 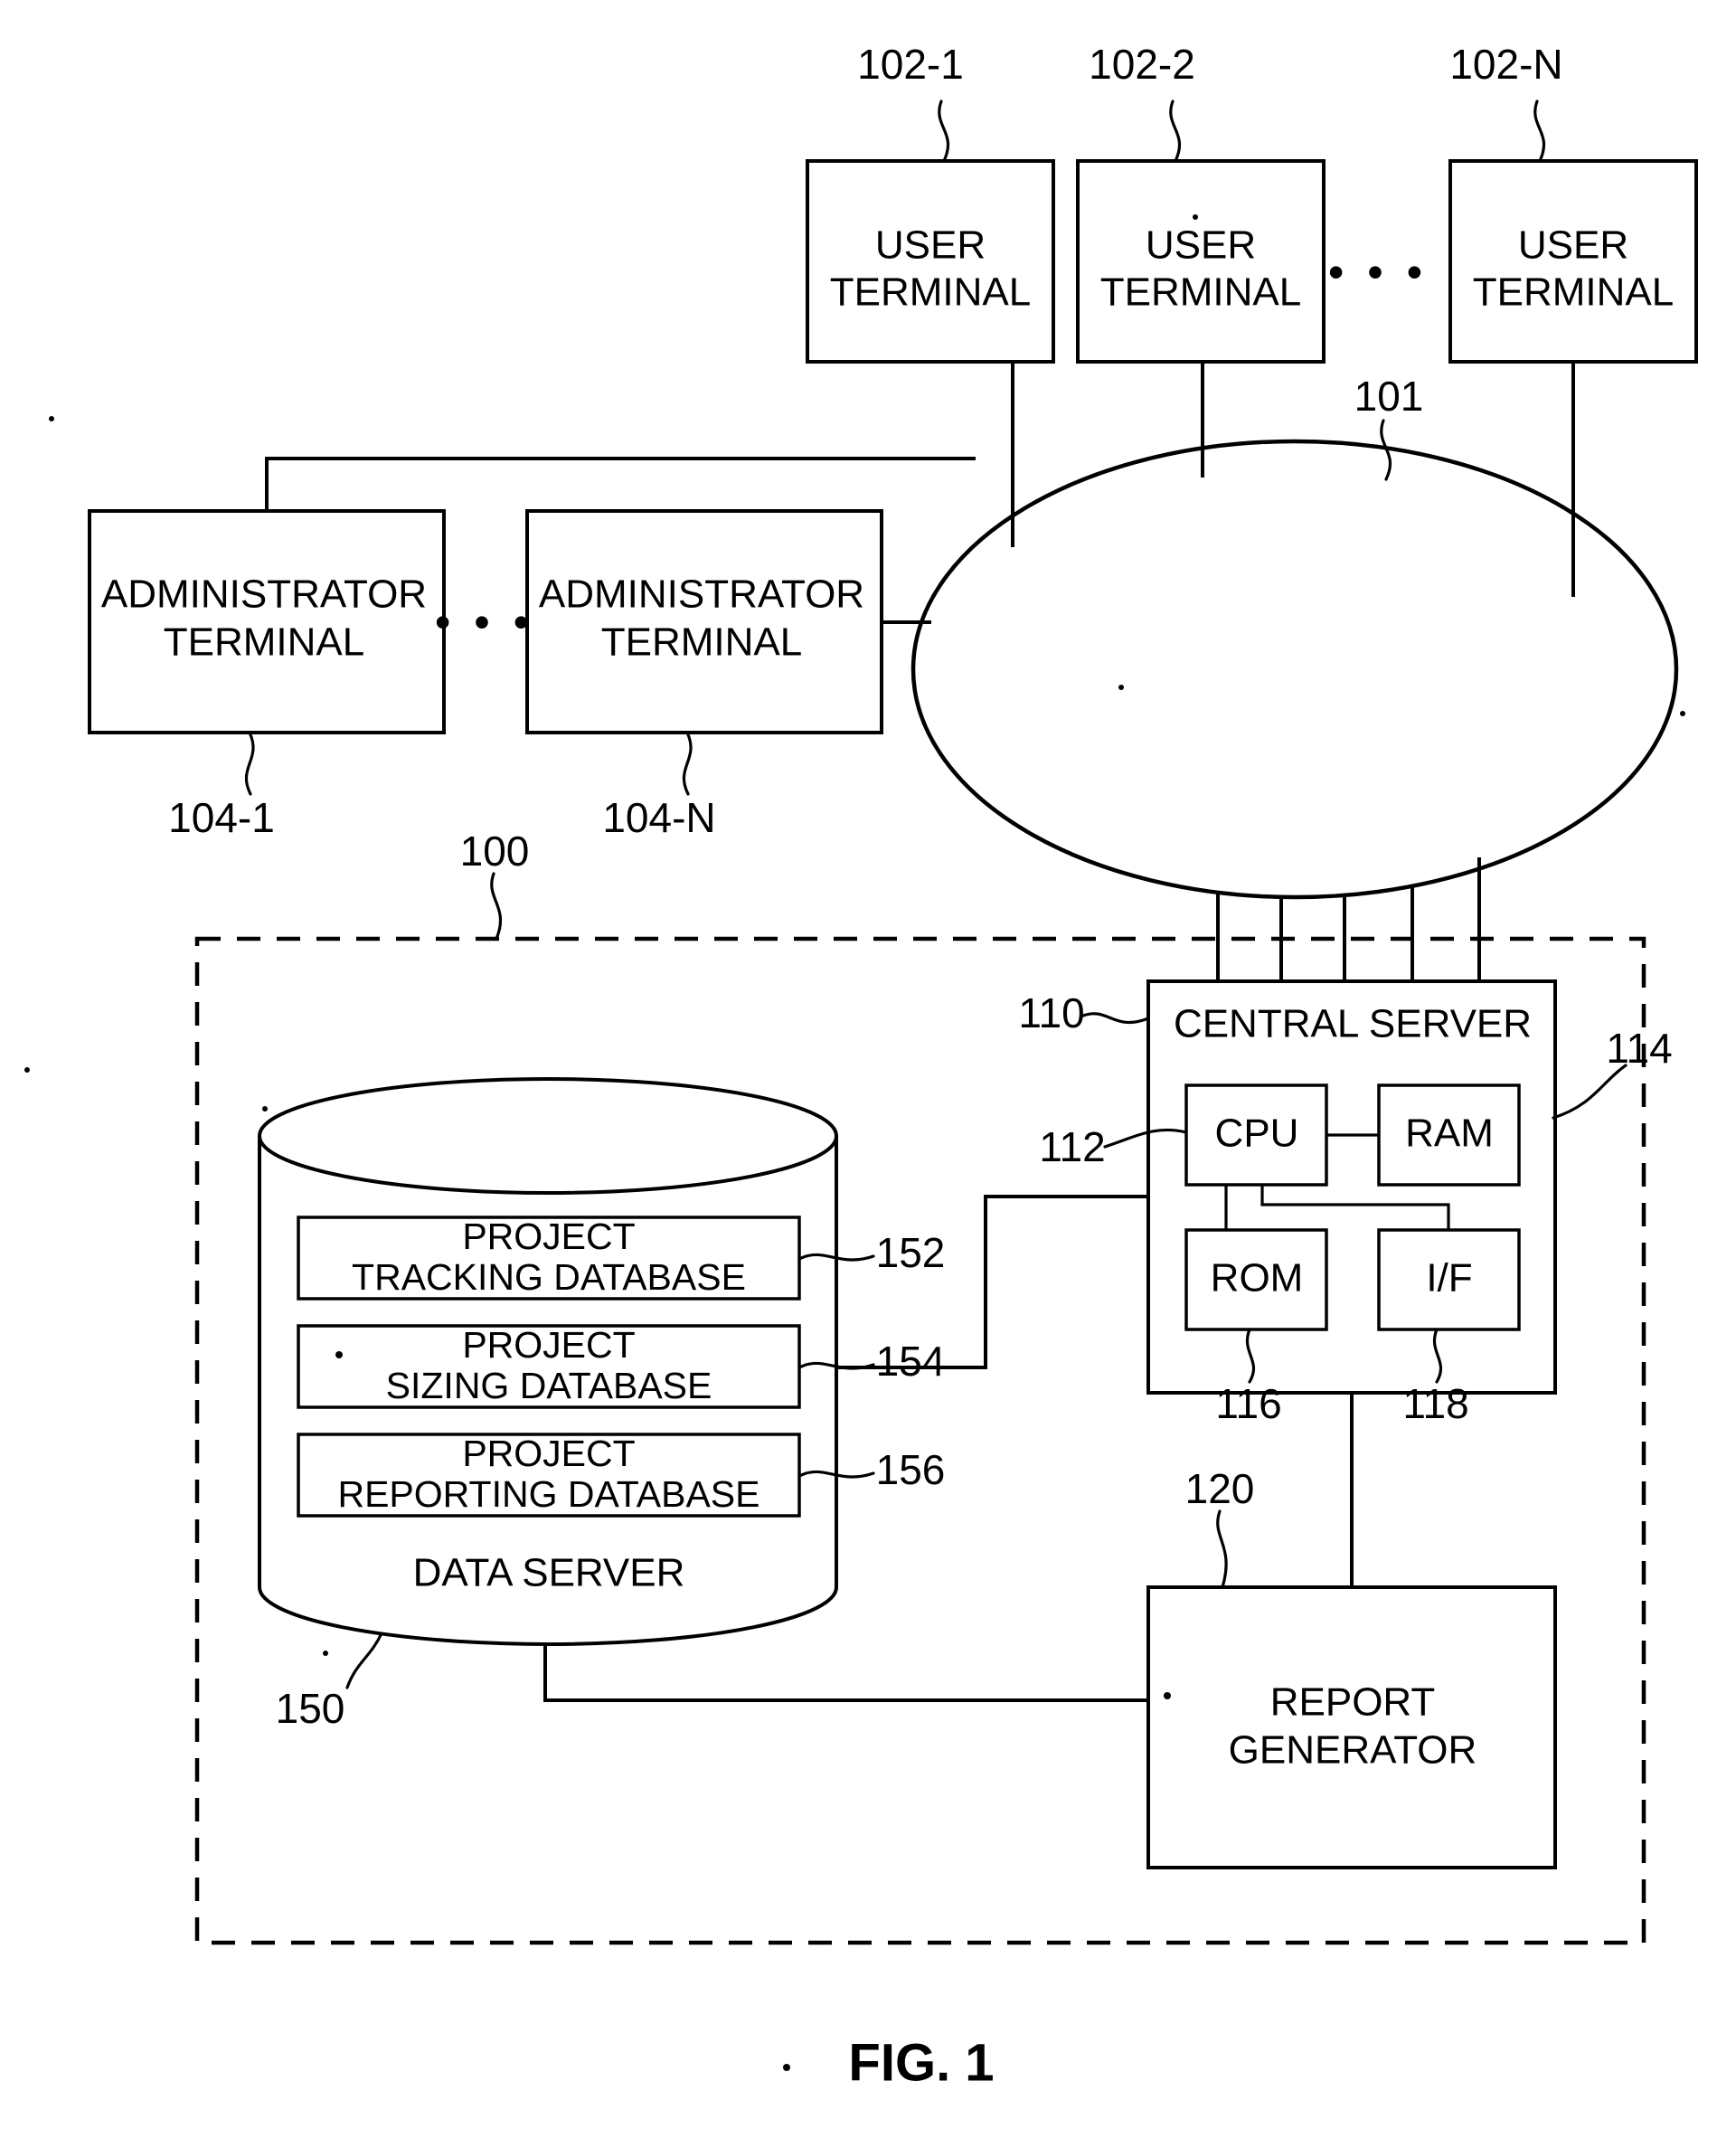 I want to click on user-terminal-label-2-line1: USER, so click(x=1201, y=246).